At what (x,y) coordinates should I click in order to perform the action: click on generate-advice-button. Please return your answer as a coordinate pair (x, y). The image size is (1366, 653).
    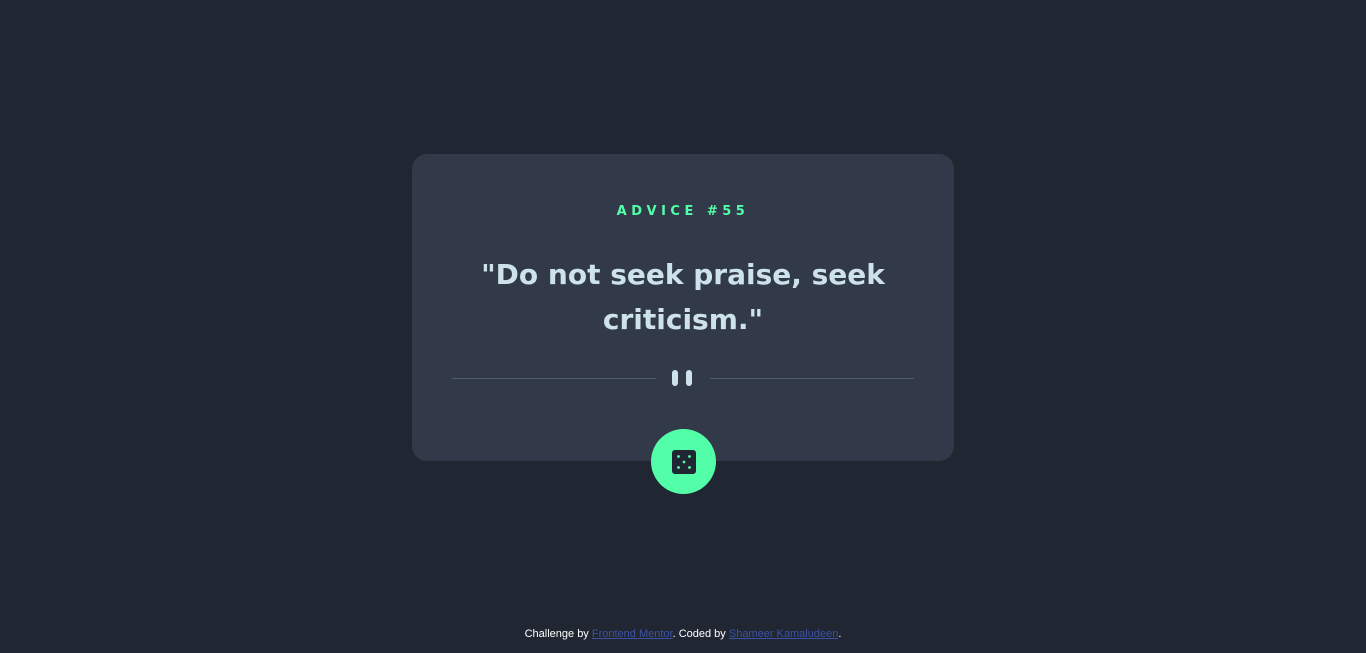
    Looking at the image, I should click on (683, 461).